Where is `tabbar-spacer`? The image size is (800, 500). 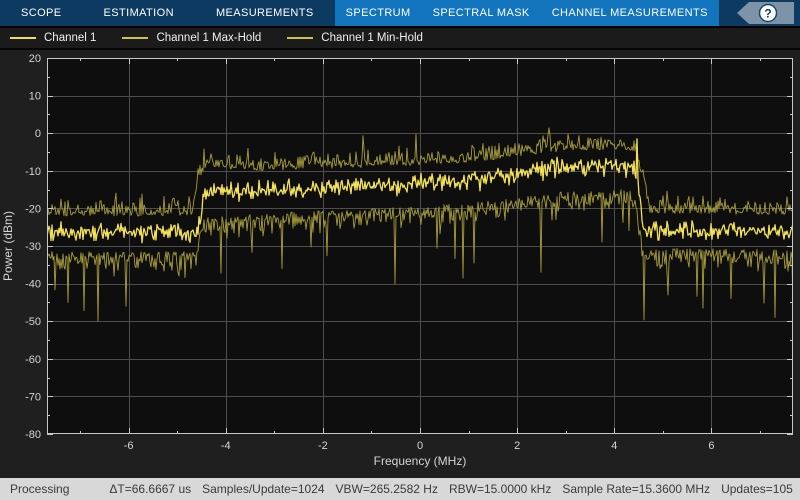 tabbar-spacer is located at coordinates (727, 13).